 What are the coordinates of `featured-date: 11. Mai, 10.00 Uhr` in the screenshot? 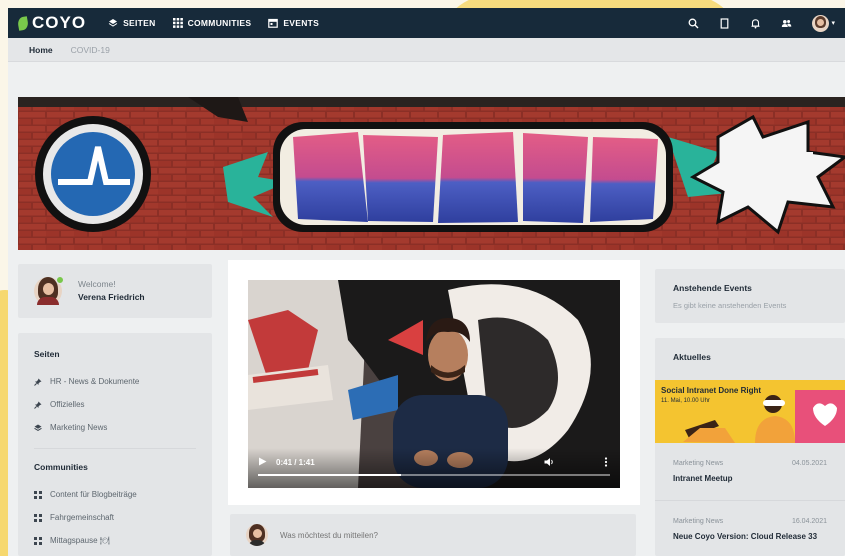 It's located at (685, 401).